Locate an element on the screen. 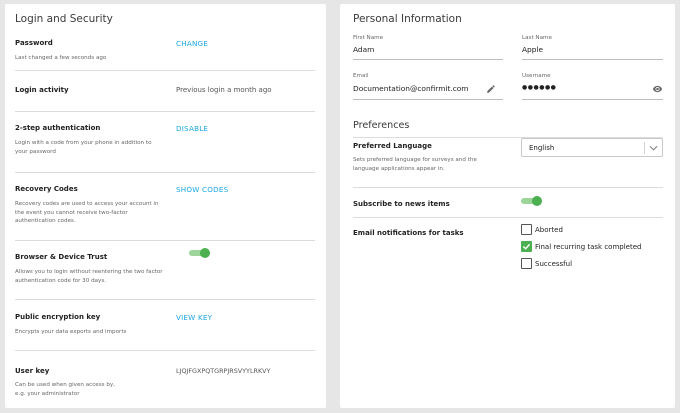 Image resolution: width=680 pixels, height=413 pixels. device-trust-toggle is located at coordinates (199, 253).